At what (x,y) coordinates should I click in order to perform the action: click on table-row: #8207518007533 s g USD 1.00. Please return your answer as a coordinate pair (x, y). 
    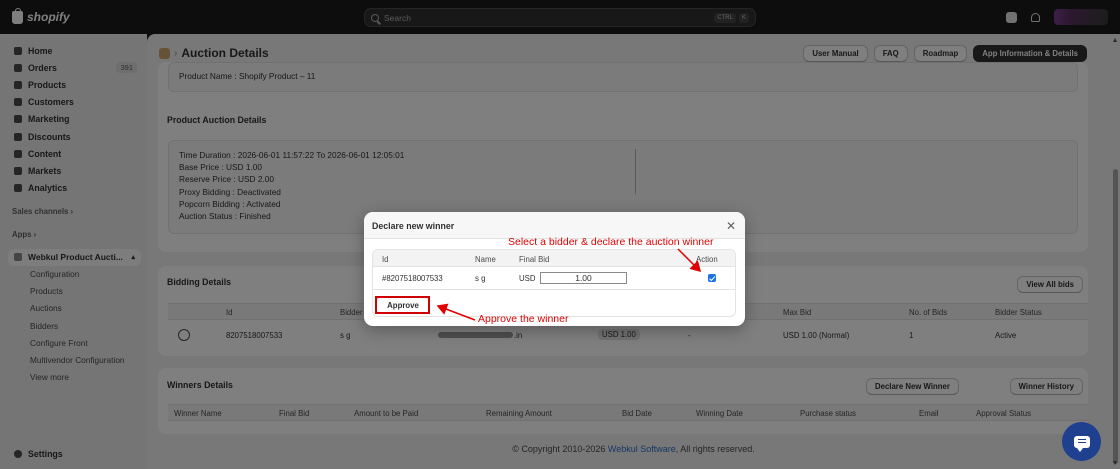
    Looking at the image, I should click on (554, 278).